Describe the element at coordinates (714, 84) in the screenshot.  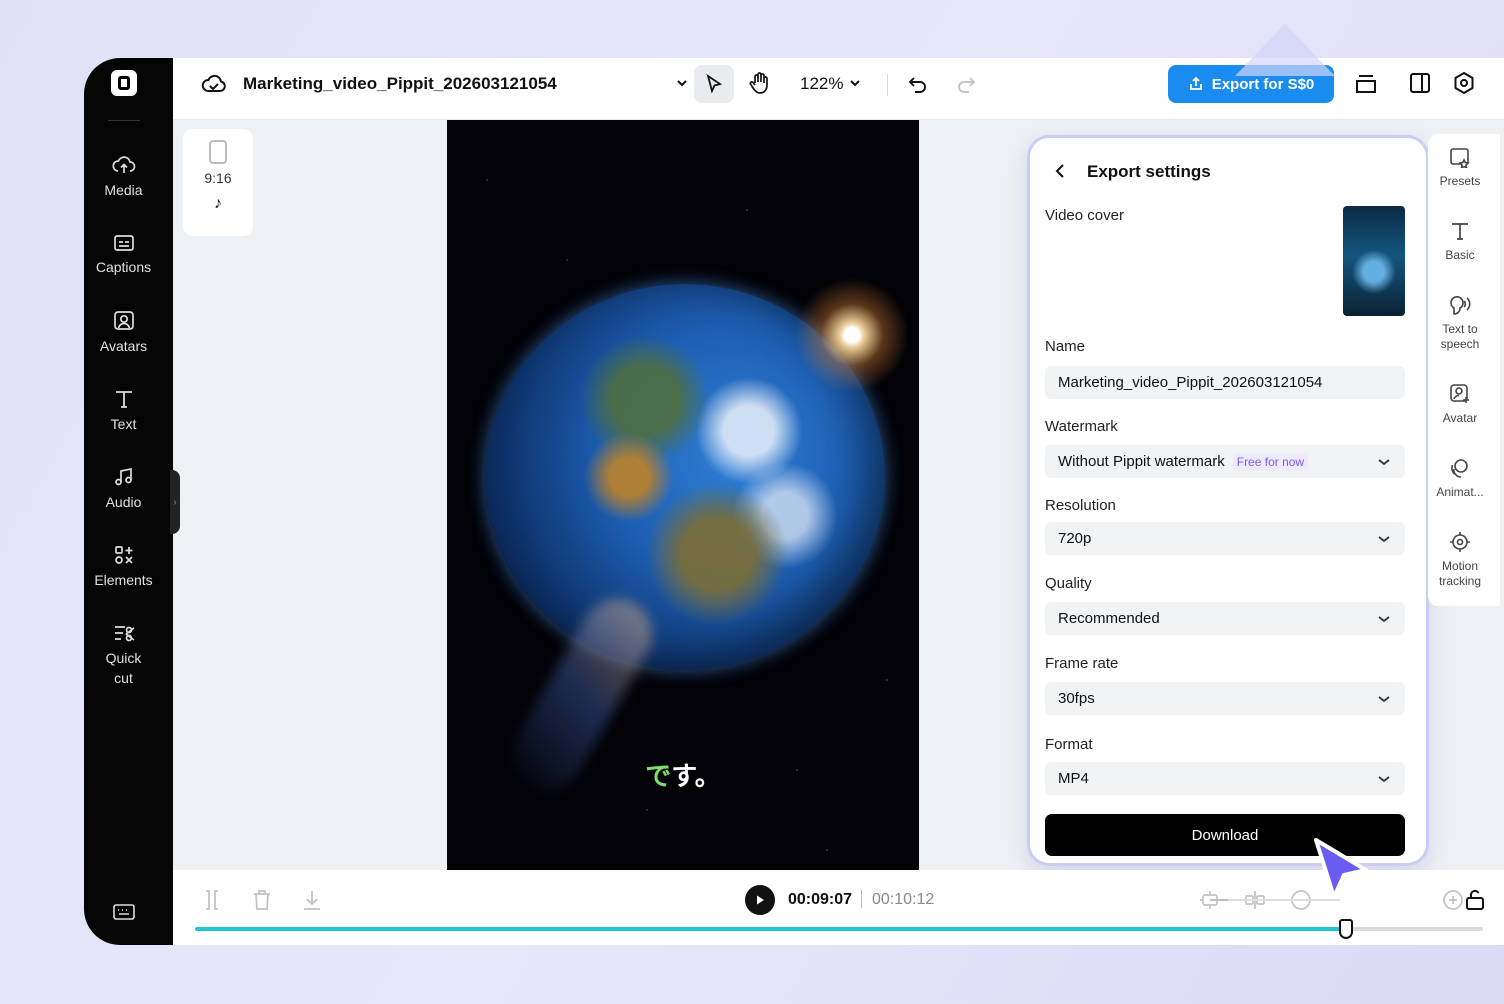
I see `select-tool-button` at that location.